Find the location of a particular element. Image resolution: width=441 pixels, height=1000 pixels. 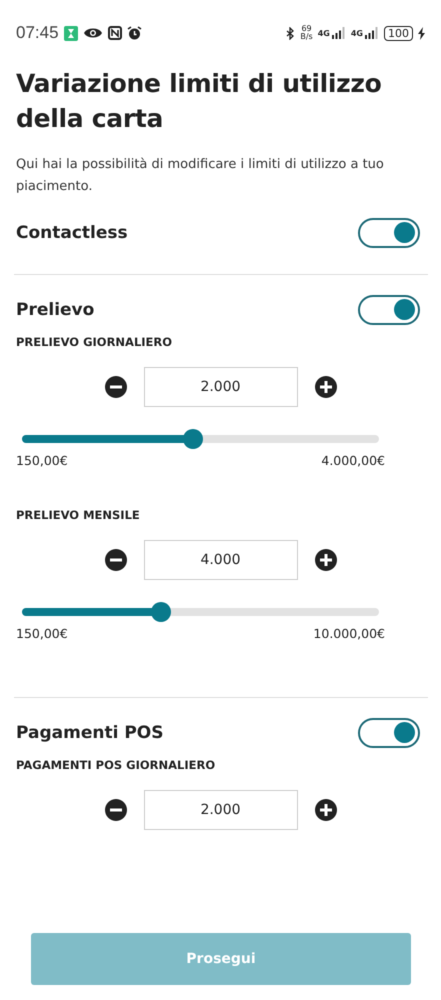

slider-max: 10.000,00€ is located at coordinates (349, 633).